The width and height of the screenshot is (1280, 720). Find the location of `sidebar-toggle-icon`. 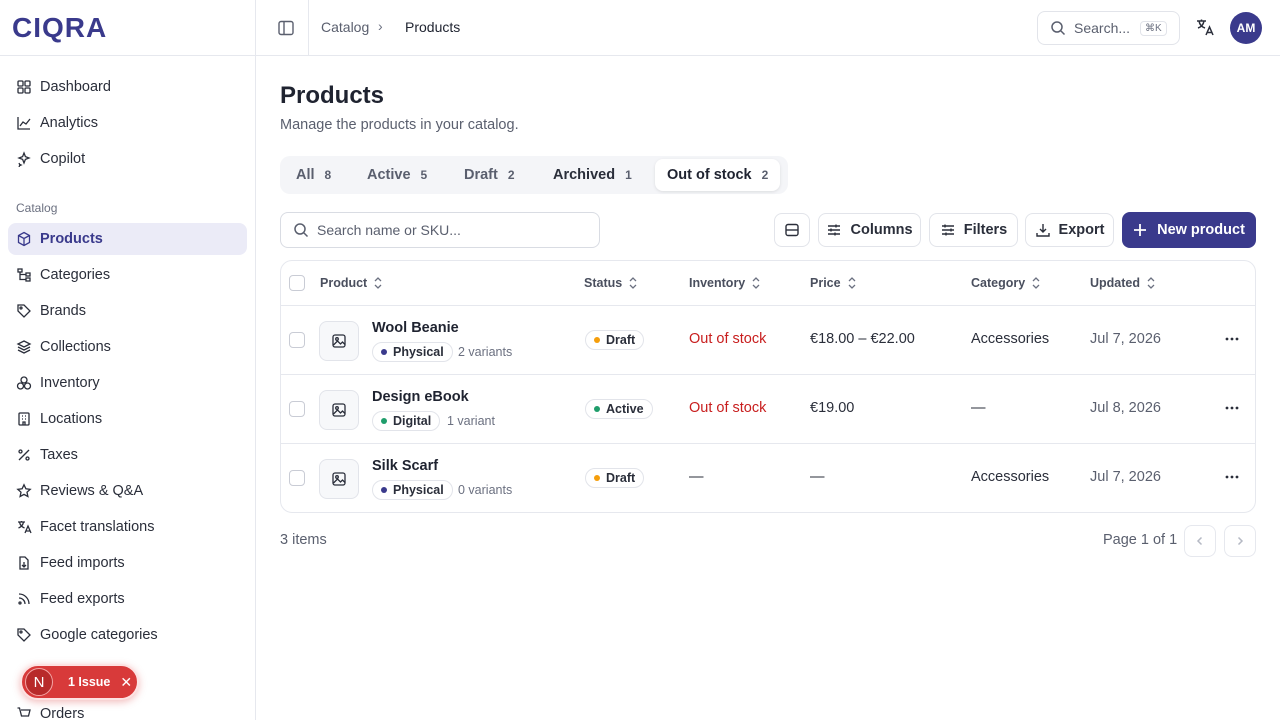

sidebar-toggle-icon is located at coordinates (286, 28).